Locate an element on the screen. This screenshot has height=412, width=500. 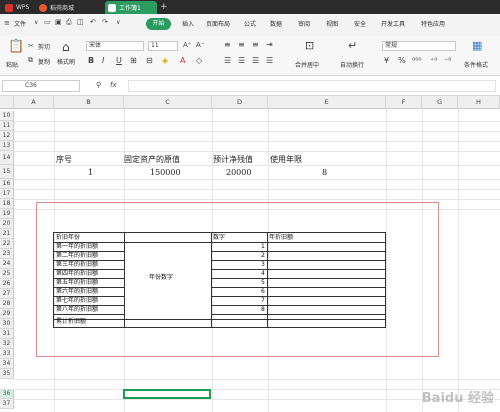
format-painter-button: 格式刷 is located at coordinates (66, 61).